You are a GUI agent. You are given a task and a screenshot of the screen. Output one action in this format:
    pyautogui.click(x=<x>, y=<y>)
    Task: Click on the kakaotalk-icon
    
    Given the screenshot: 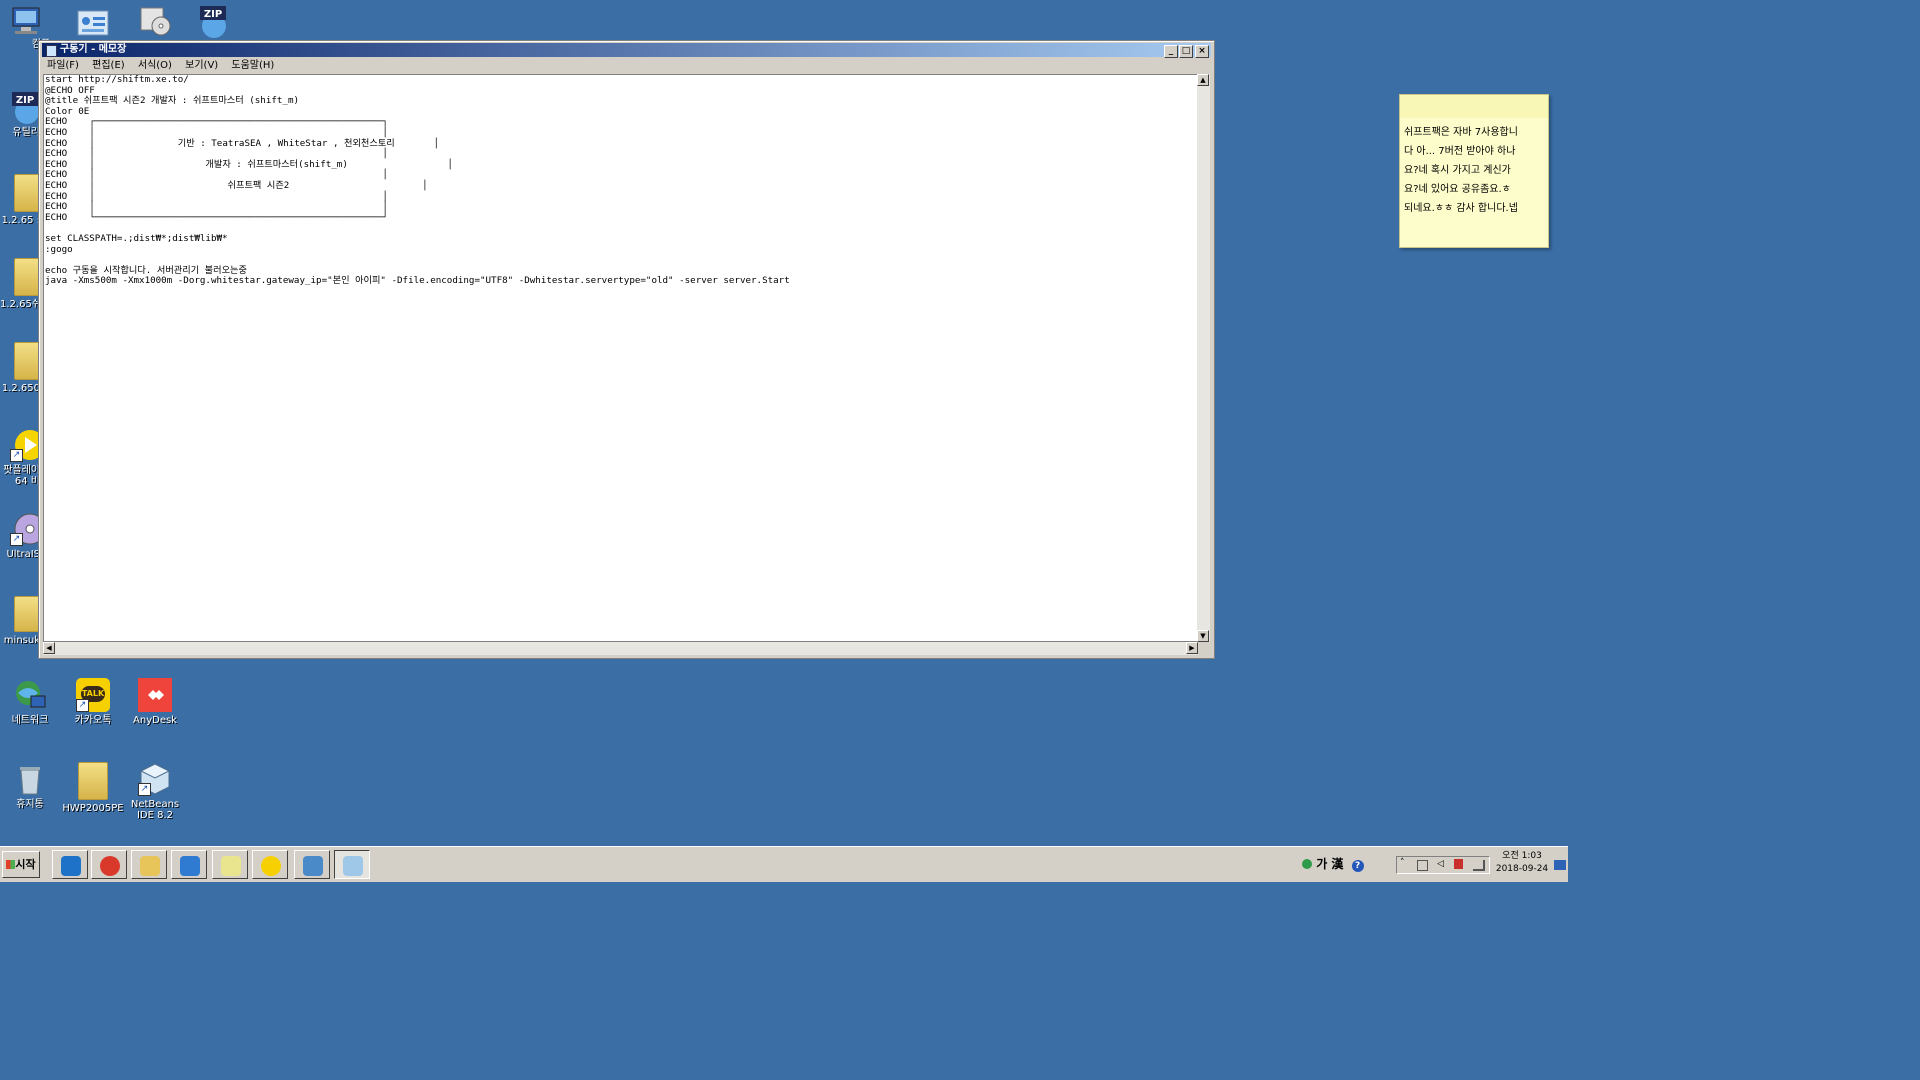 What is the action you would take?
    pyautogui.click(x=271, y=866)
    